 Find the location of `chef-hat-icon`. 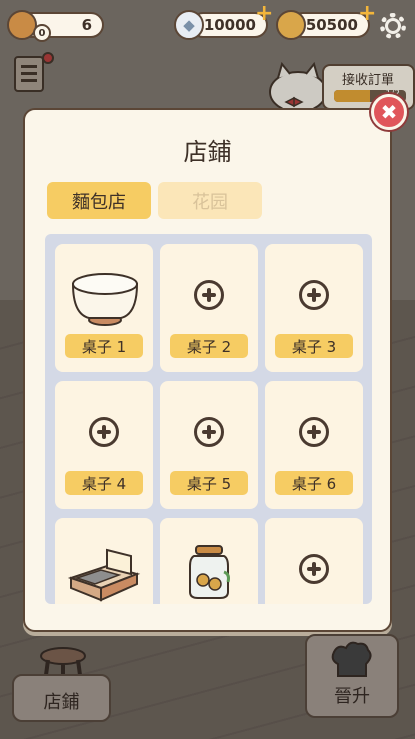

chef-hat-icon is located at coordinates (351, 659).